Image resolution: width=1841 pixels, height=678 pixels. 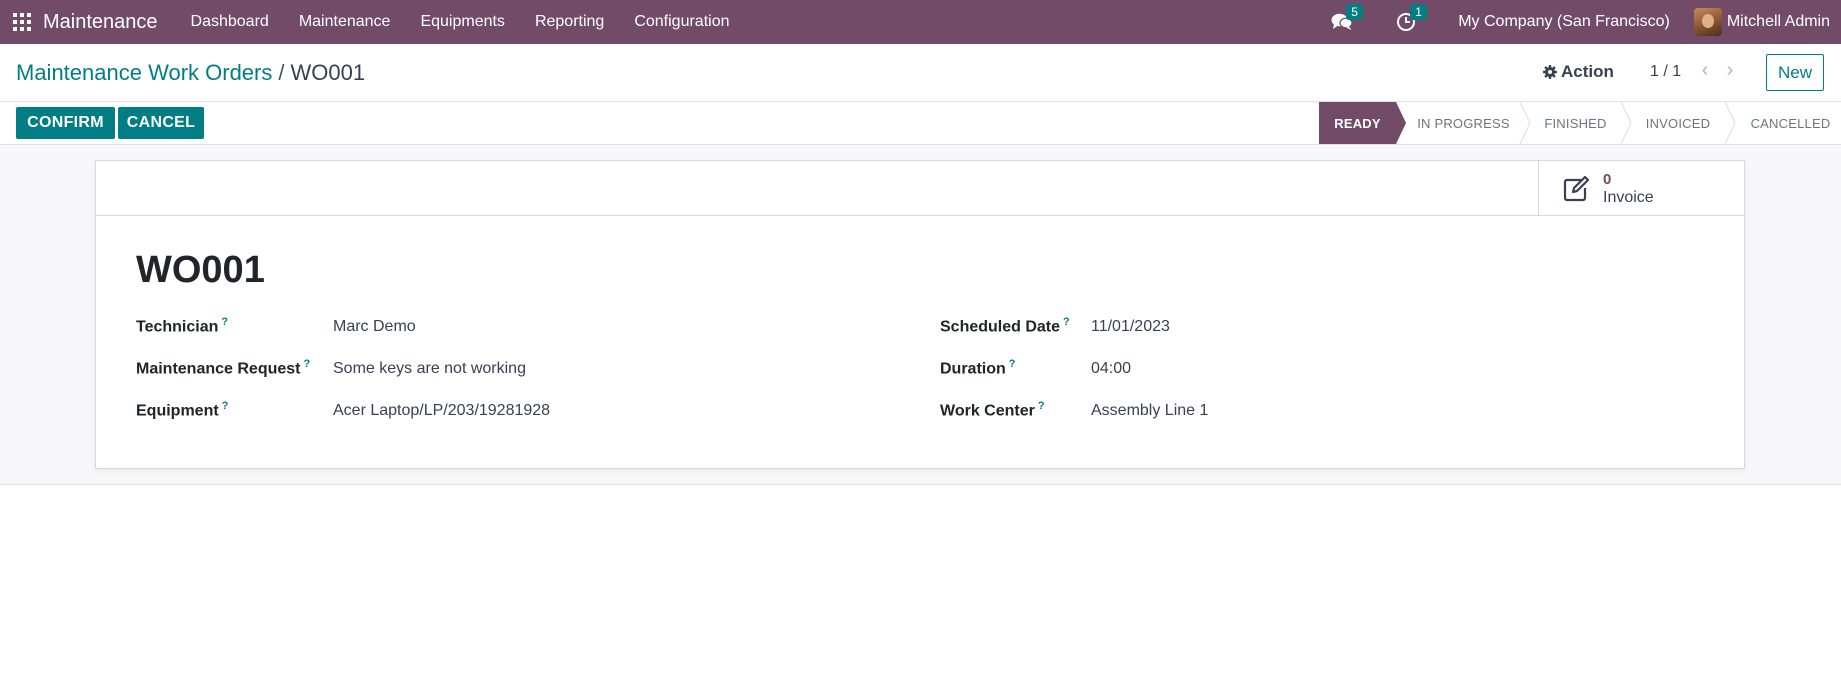 I want to click on record-title: WO001, so click(x=200, y=270).